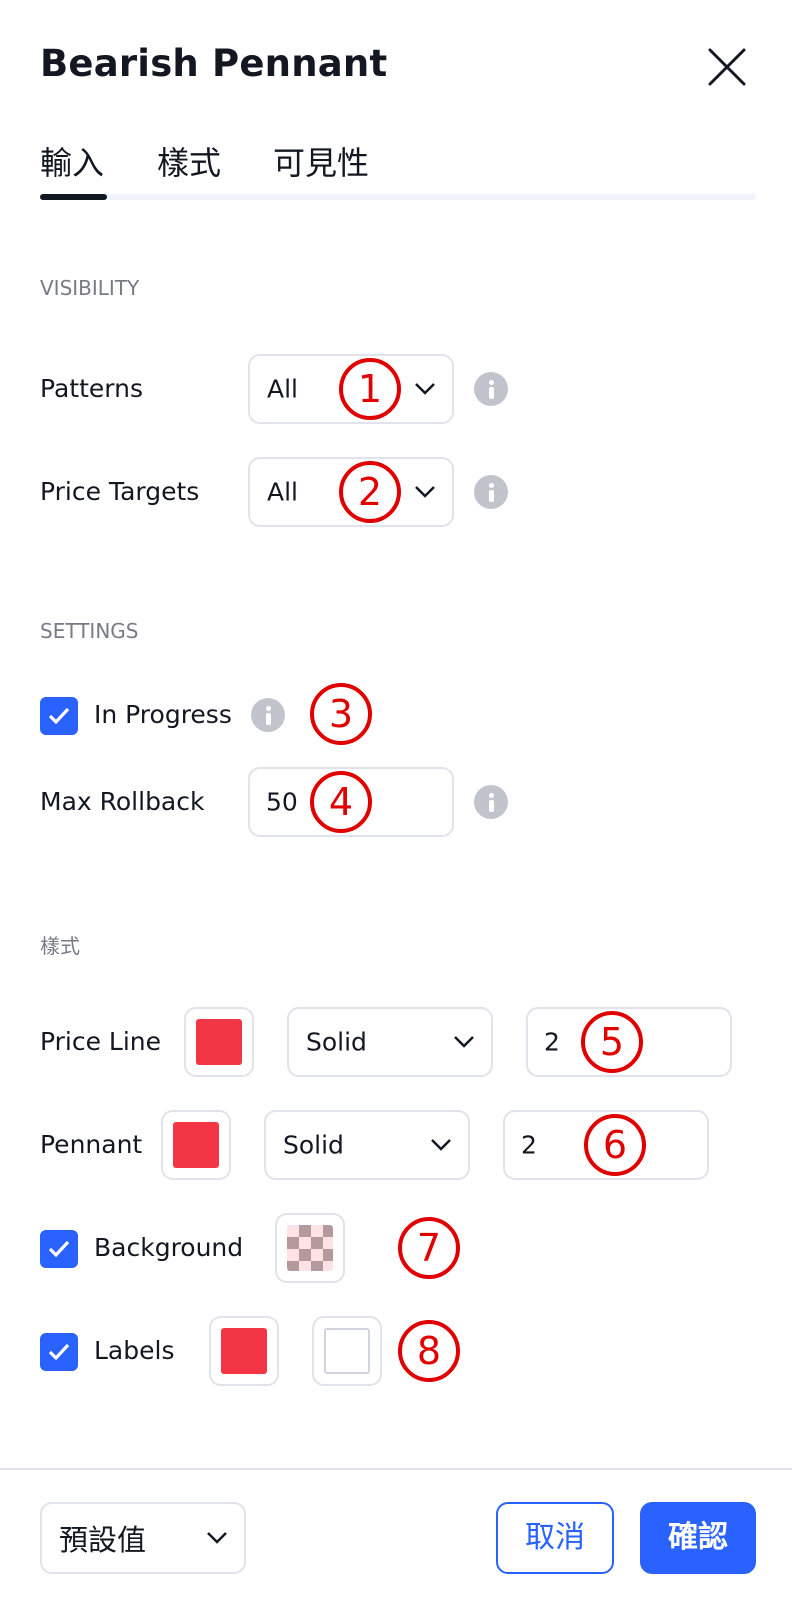 Image resolution: width=792 pixels, height=1600 pixels. What do you see at coordinates (612, 1042) in the screenshot?
I see `annotation-marker-5: 5` at bounding box center [612, 1042].